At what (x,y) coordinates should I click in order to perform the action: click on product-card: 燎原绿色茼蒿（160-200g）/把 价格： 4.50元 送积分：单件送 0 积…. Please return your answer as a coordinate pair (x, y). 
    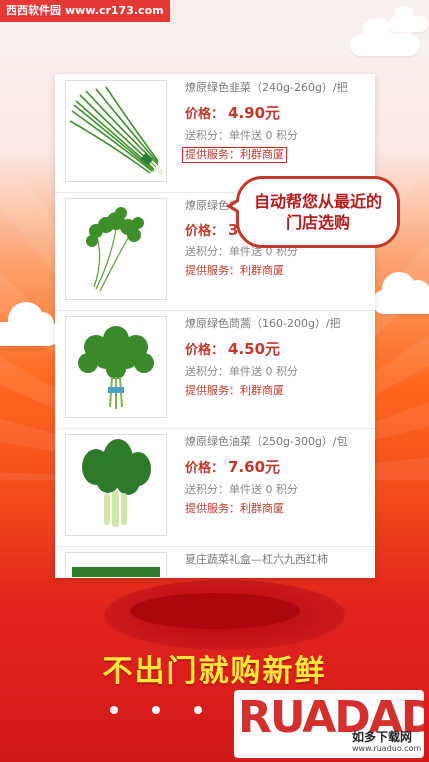
    Looking at the image, I should click on (215, 369).